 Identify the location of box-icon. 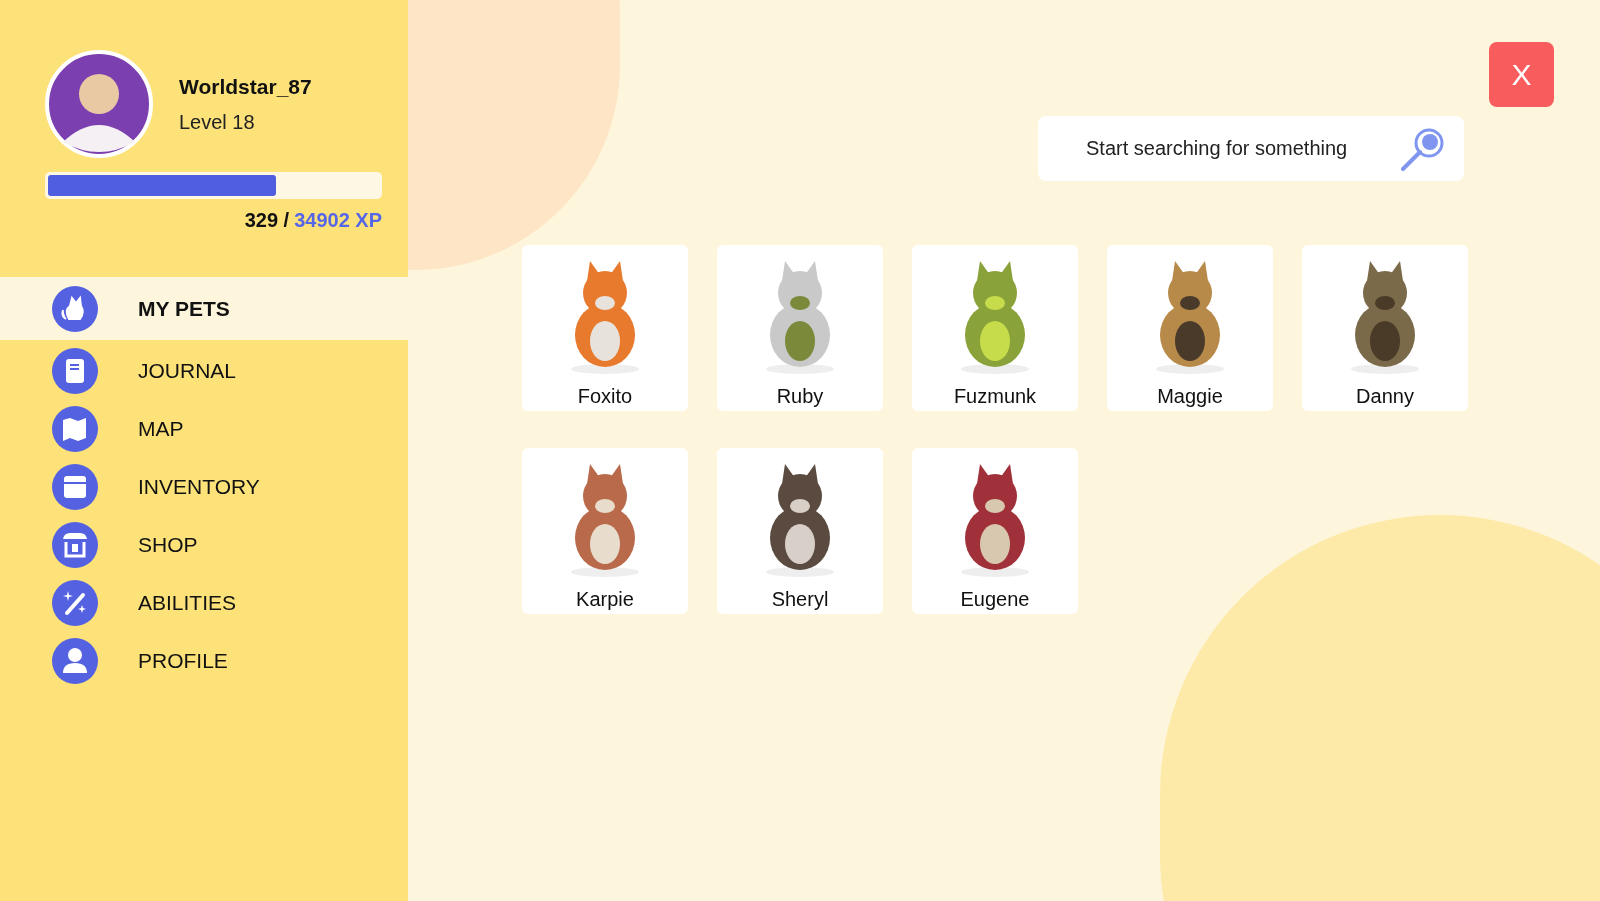
(75, 487).